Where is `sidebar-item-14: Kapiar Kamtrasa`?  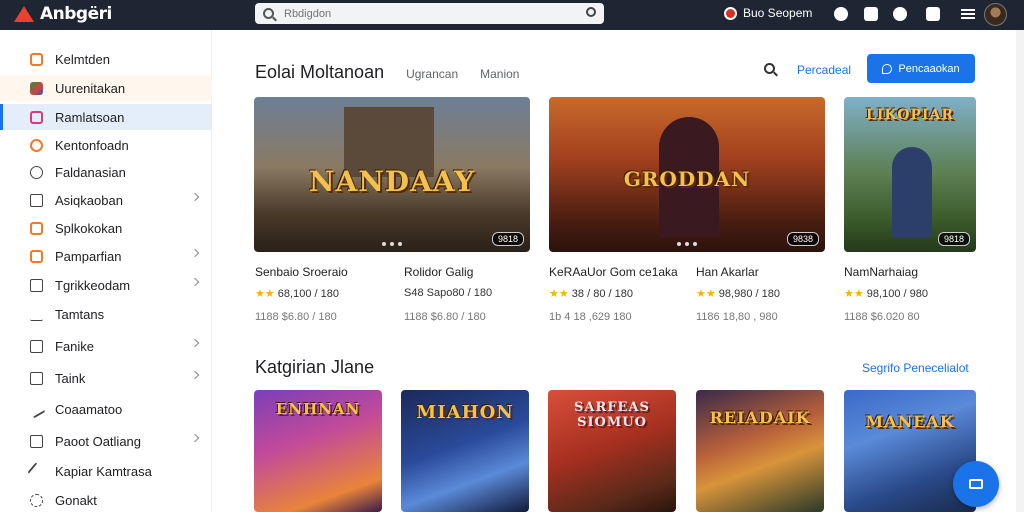
sidebar-item-14: Kapiar Kamtrasa is located at coordinates (106, 471).